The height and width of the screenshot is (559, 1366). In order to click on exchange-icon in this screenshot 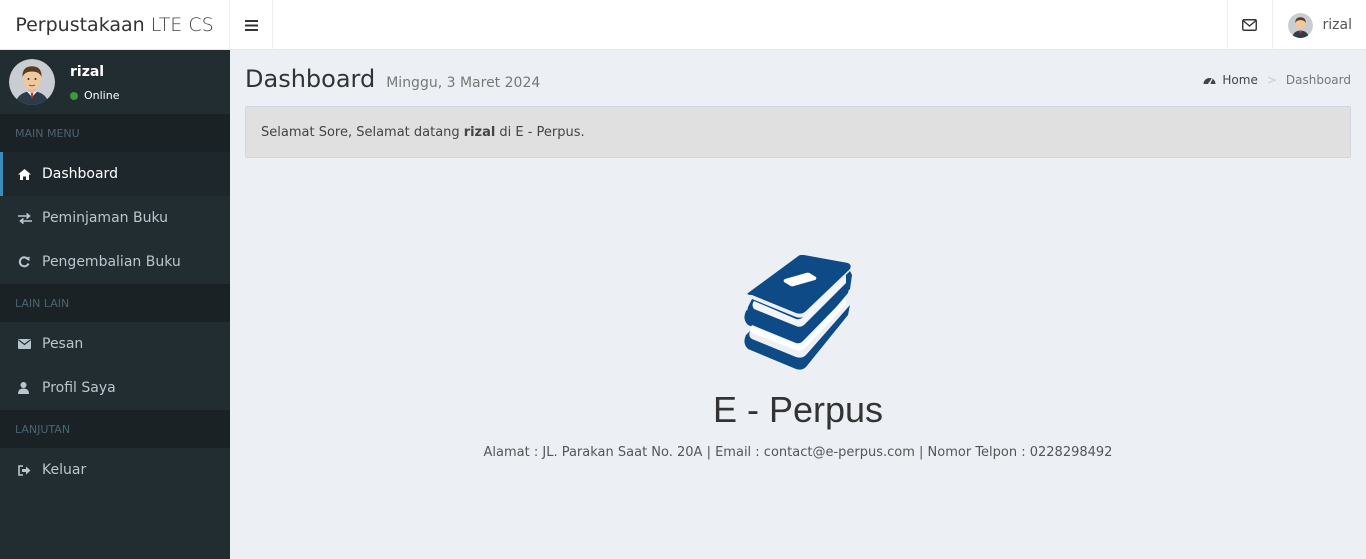, I will do `click(30, 218)`.